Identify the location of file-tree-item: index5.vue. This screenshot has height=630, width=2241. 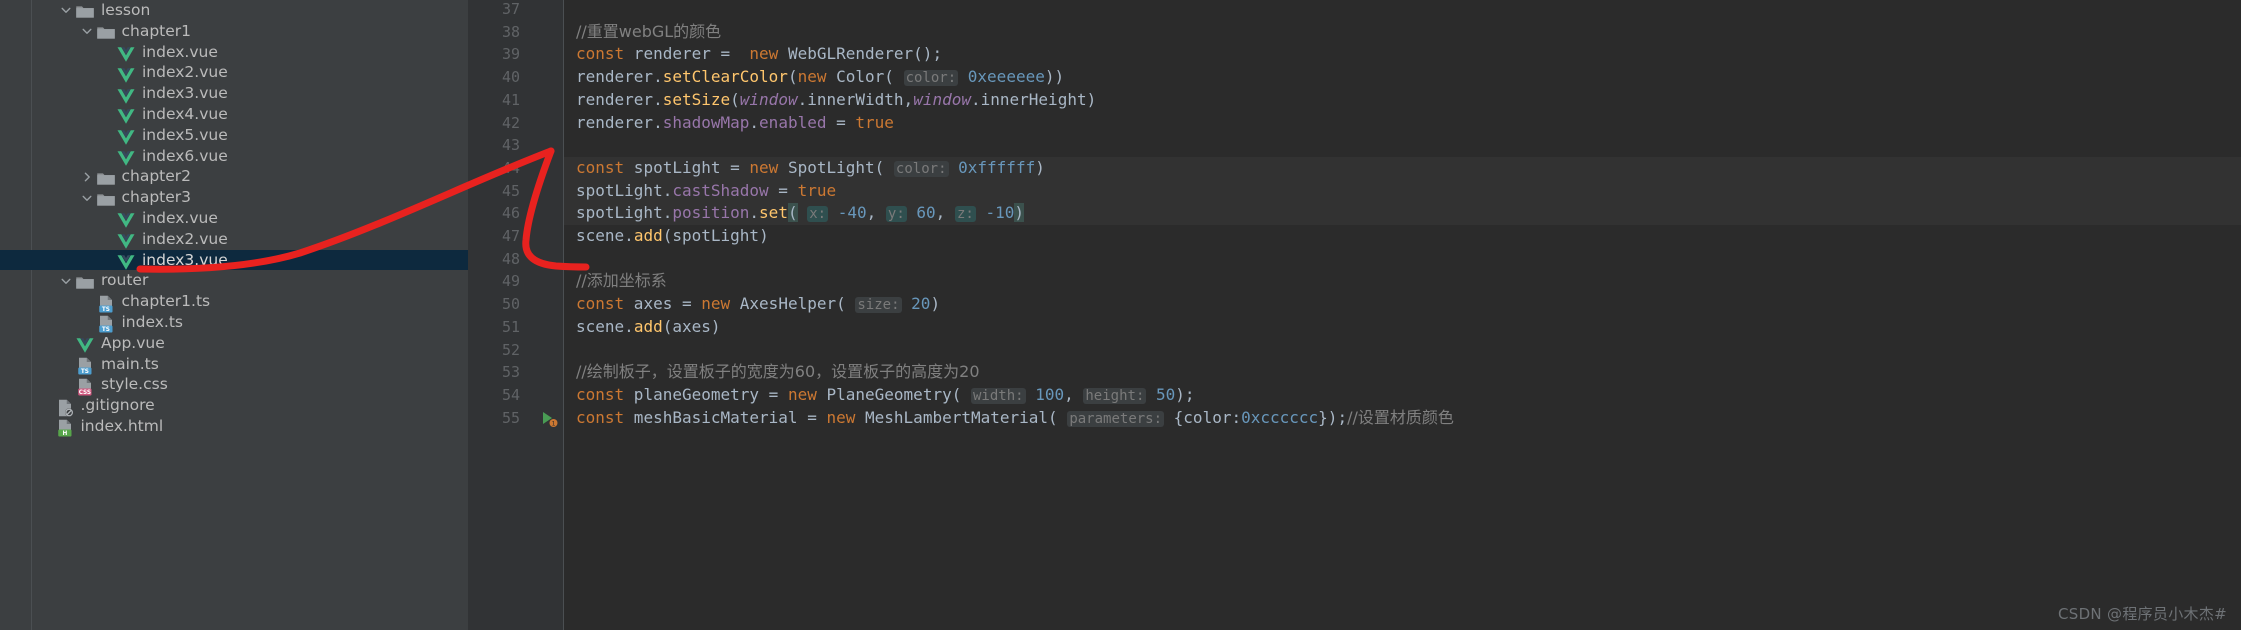
(234, 135).